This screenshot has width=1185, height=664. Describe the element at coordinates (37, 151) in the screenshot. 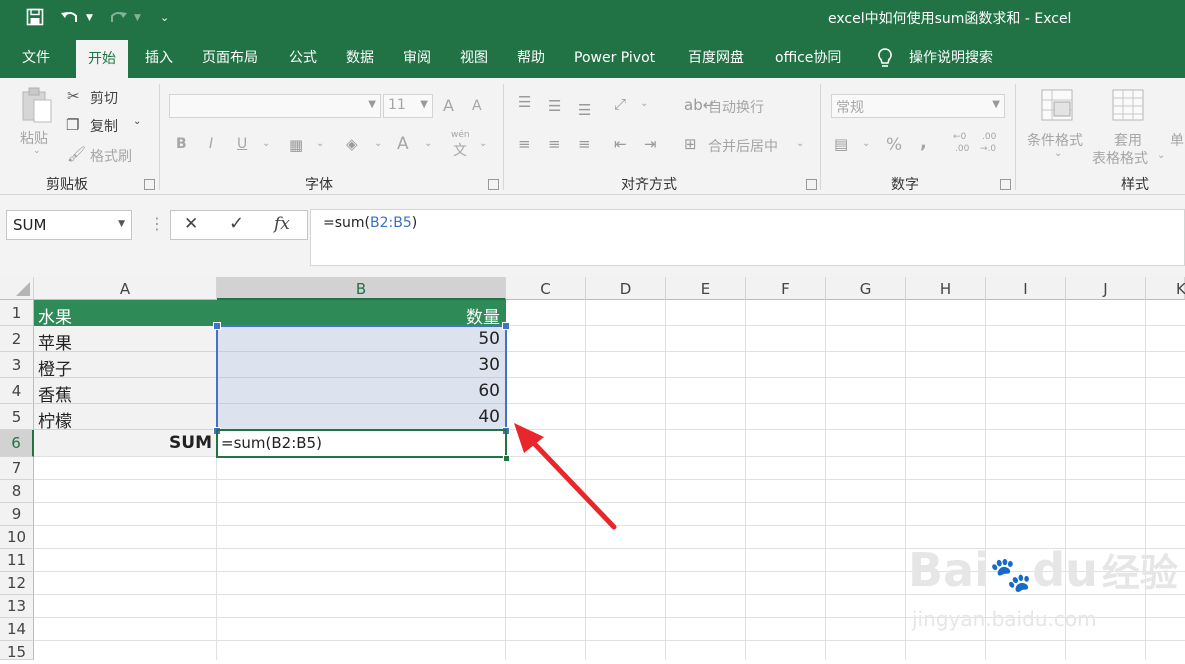

I see `paste-dropdown-icon: ⌄` at that location.